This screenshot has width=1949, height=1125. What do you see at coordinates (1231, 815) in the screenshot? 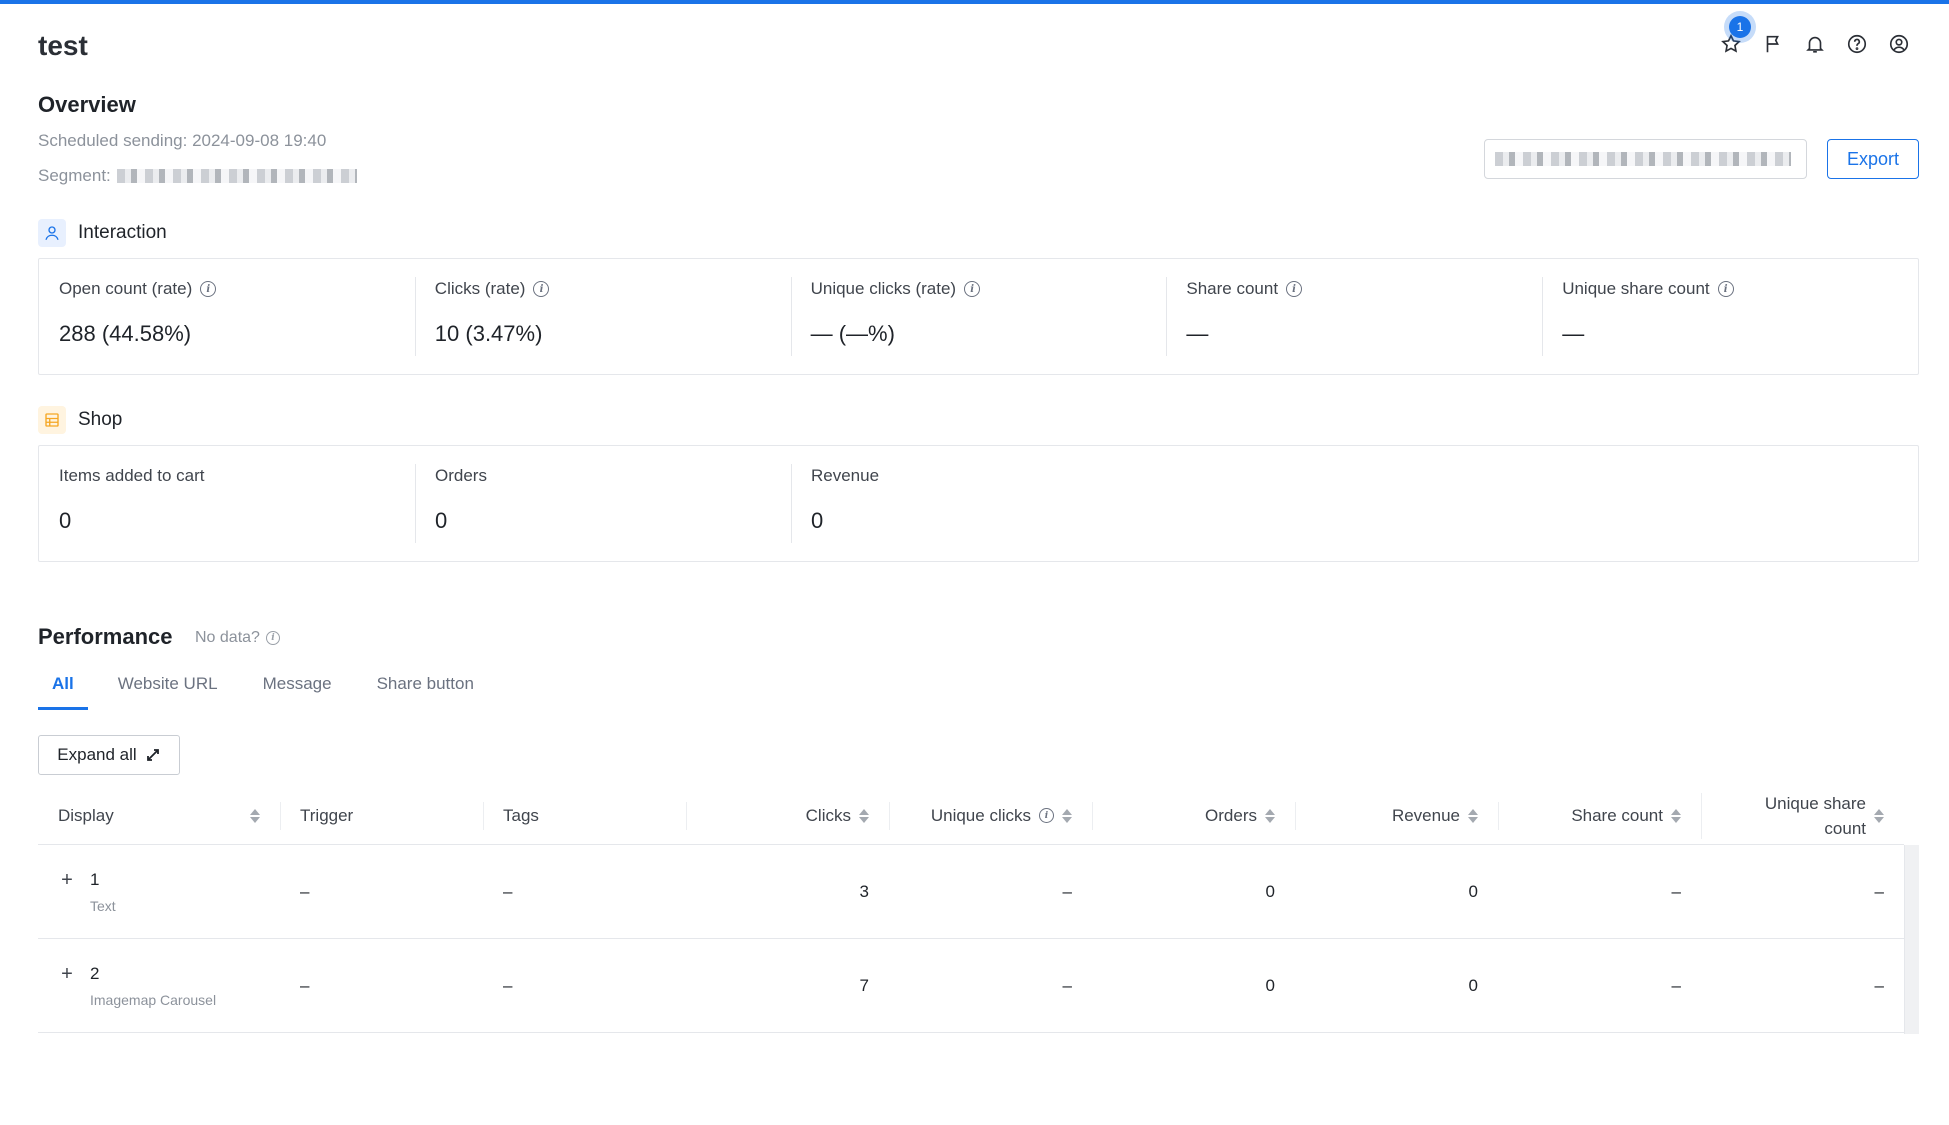
I see `column-label: Orders` at bounding box center [1231, 815].